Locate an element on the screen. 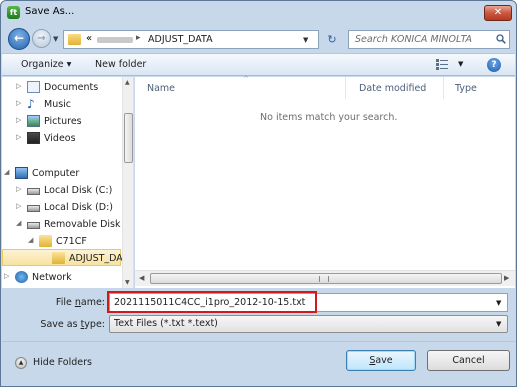 This screenshot has height=387, width=517. scroll-grip is located at coordinates (324, 279).